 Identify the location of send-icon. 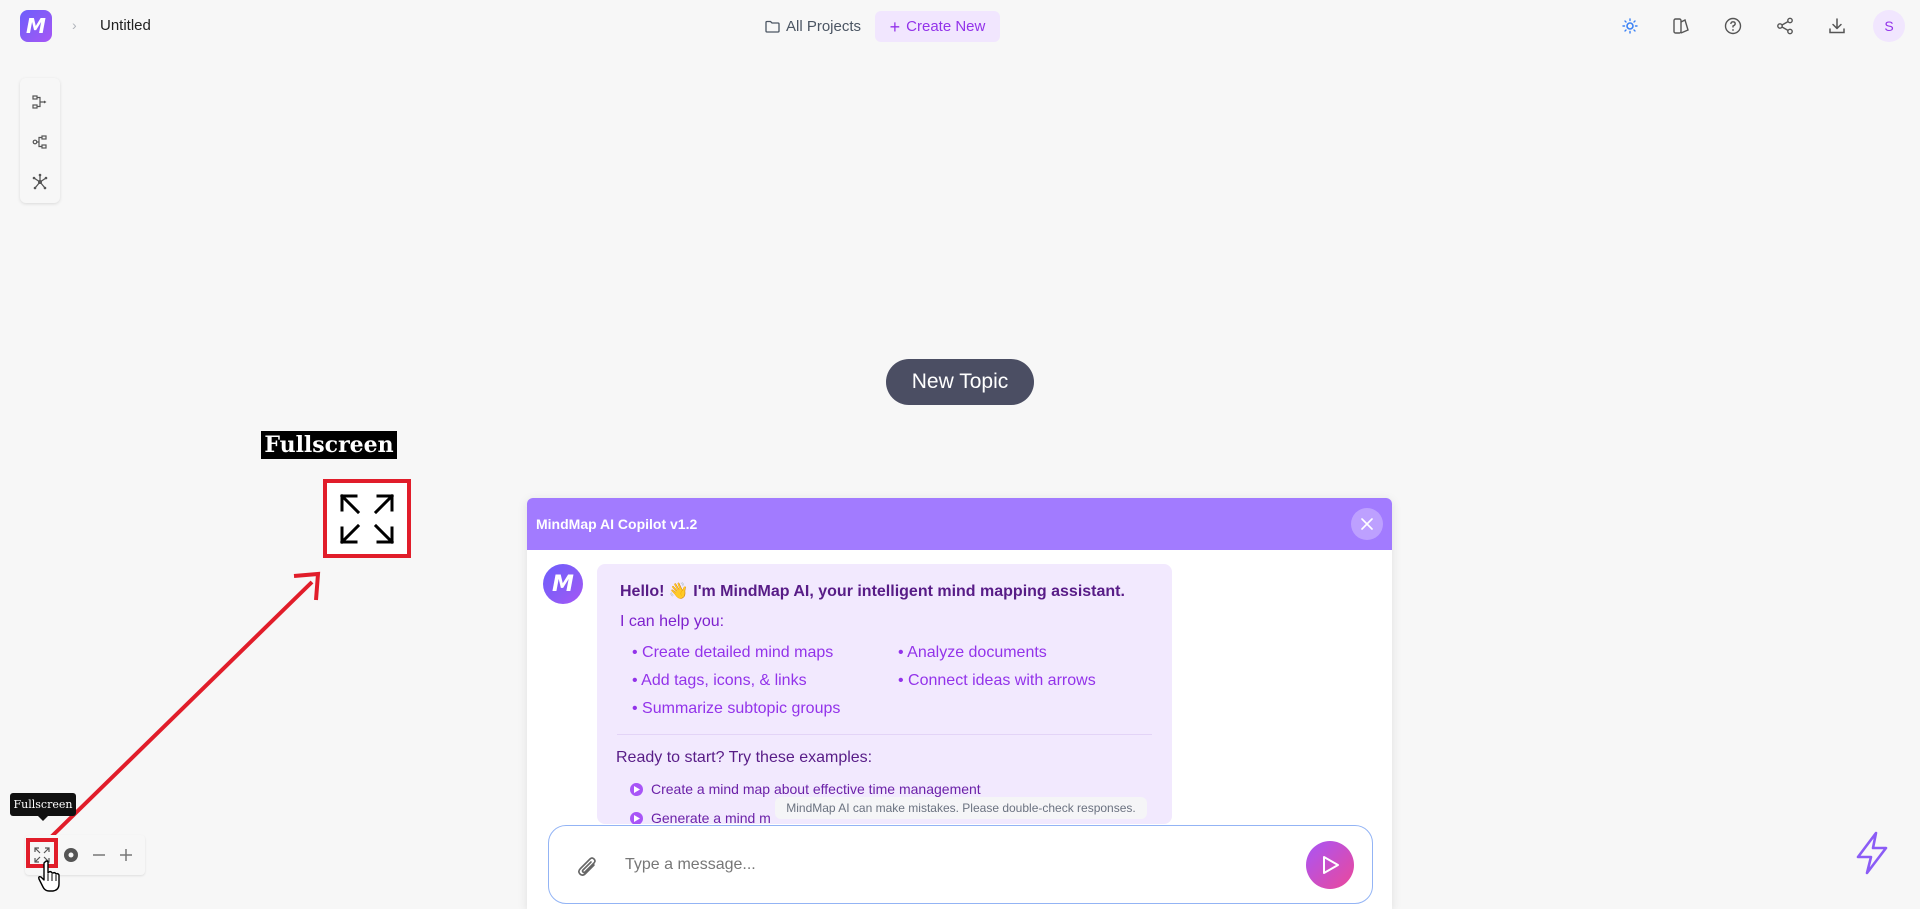
(1331, 865).